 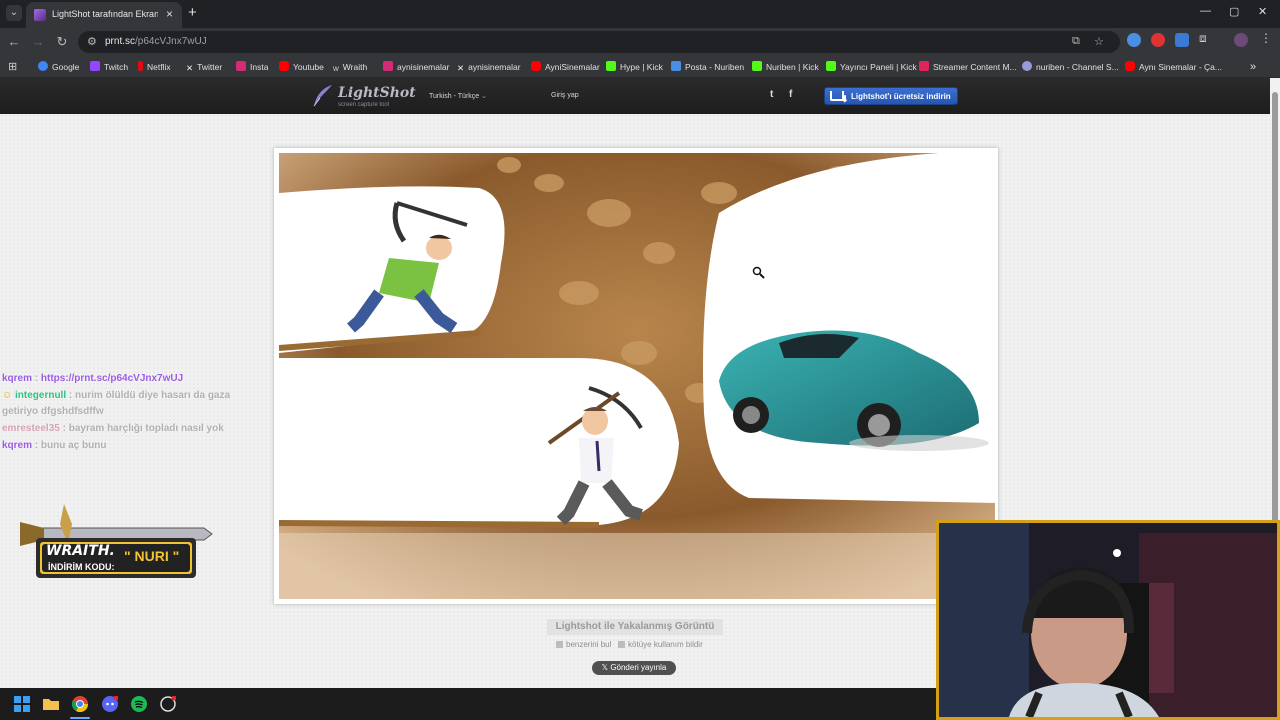 What do you see at coordinates (192, 12) in the screenshot?
I see `new-tab-button: +` at bounding box center [192, 12].